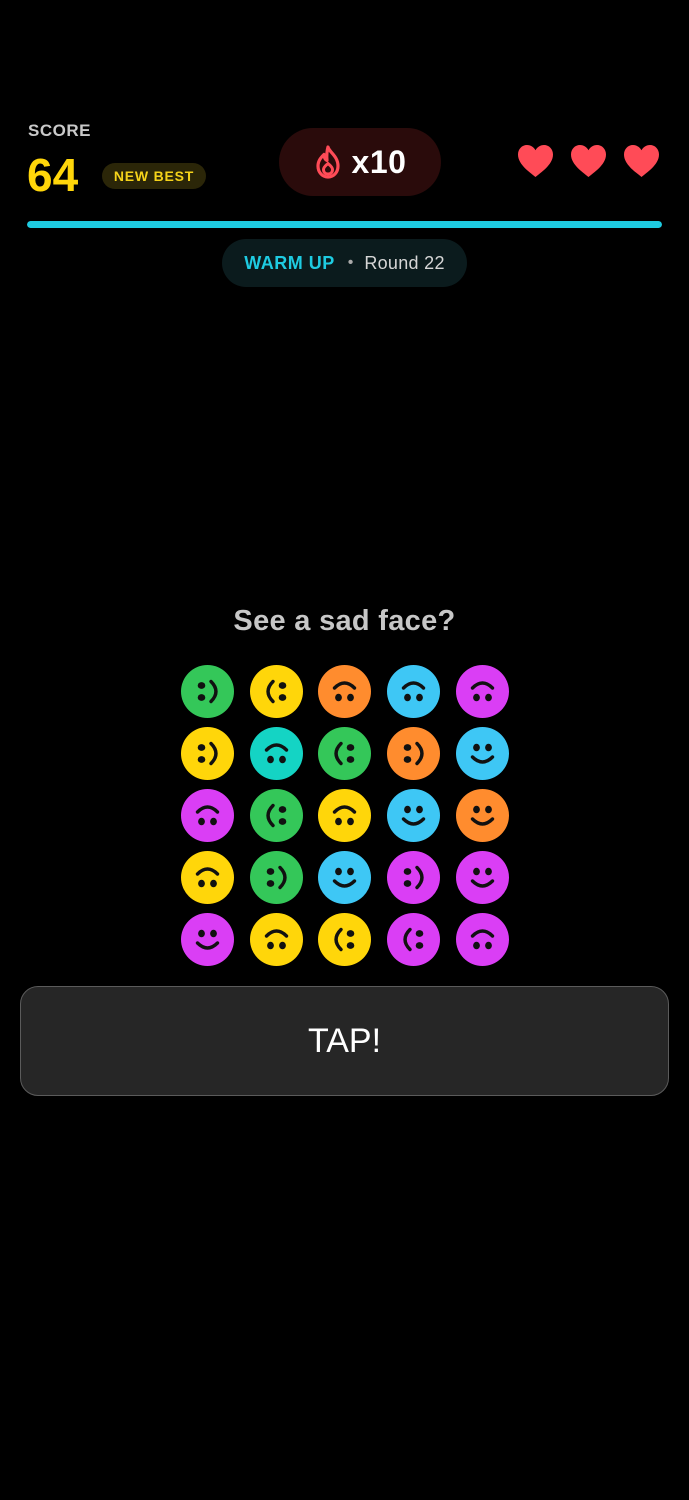 This screenshot has height=1500, width=689. Describe the element at coordinates (404, 262) in the screenshot. I see `round-number: Round 22` at that location.